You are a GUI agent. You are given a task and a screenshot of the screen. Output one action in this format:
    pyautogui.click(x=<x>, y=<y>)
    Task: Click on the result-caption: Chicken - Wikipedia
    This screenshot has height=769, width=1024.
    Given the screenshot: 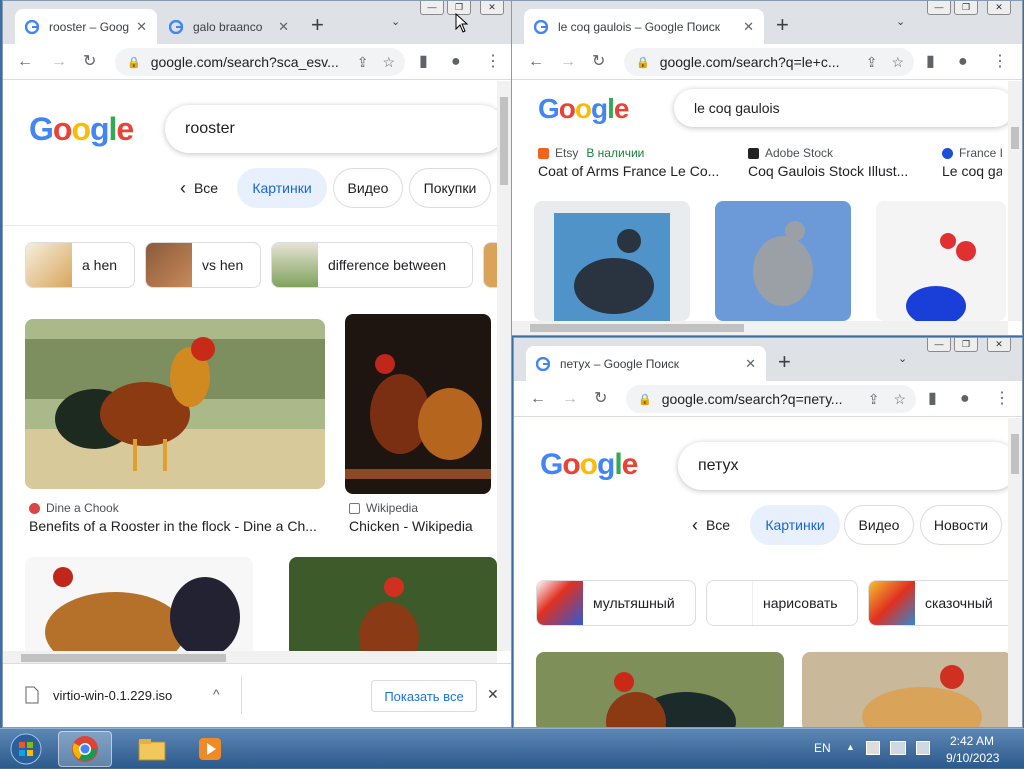 What is the action you would take?
    pyautogui.click(x=424, y=526)
    